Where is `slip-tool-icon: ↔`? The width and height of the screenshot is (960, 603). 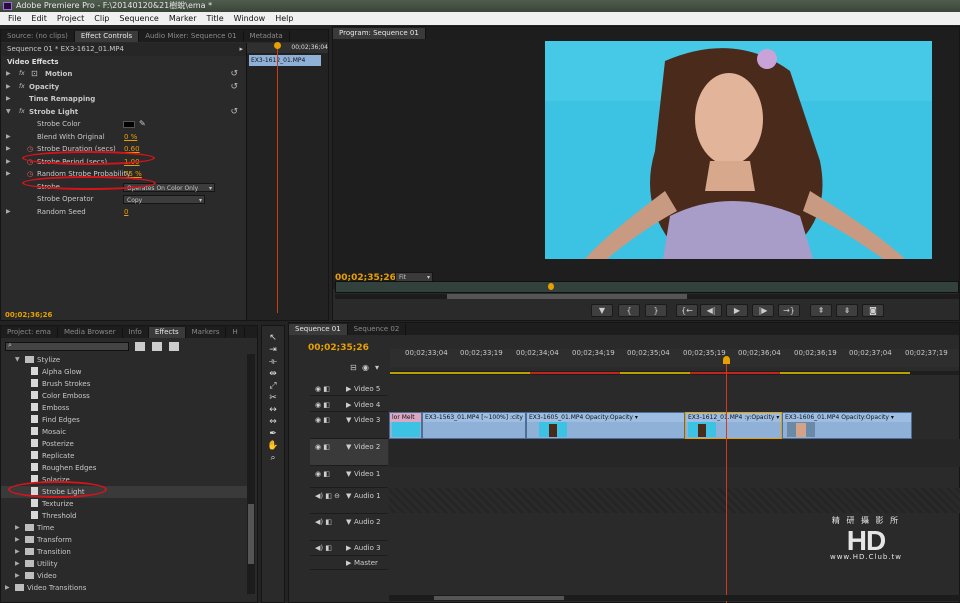 slip-tool-icon: ↔ is located at coordinates (273, 410).